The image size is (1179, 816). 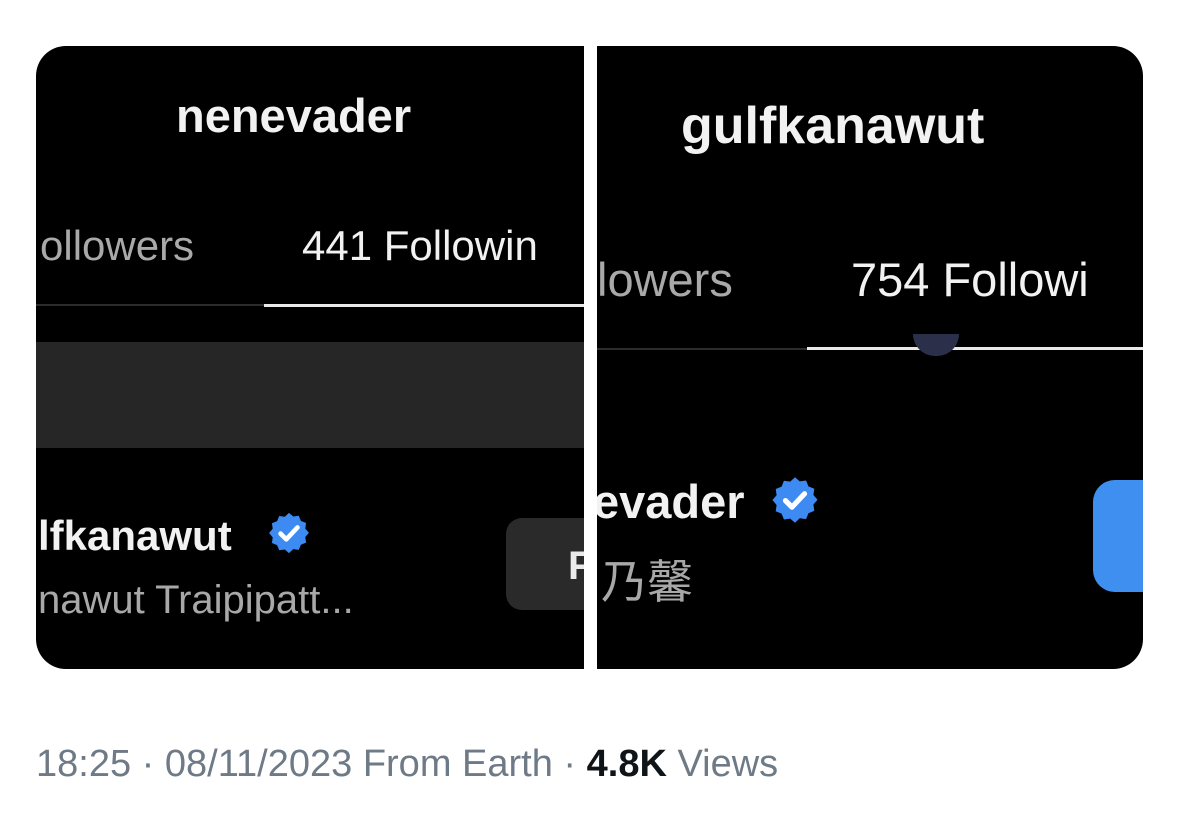 What do you see at coordinates (627, 764) in the screenshot?
I see `views-count: 4.8K` at bounding box center [627, 764].